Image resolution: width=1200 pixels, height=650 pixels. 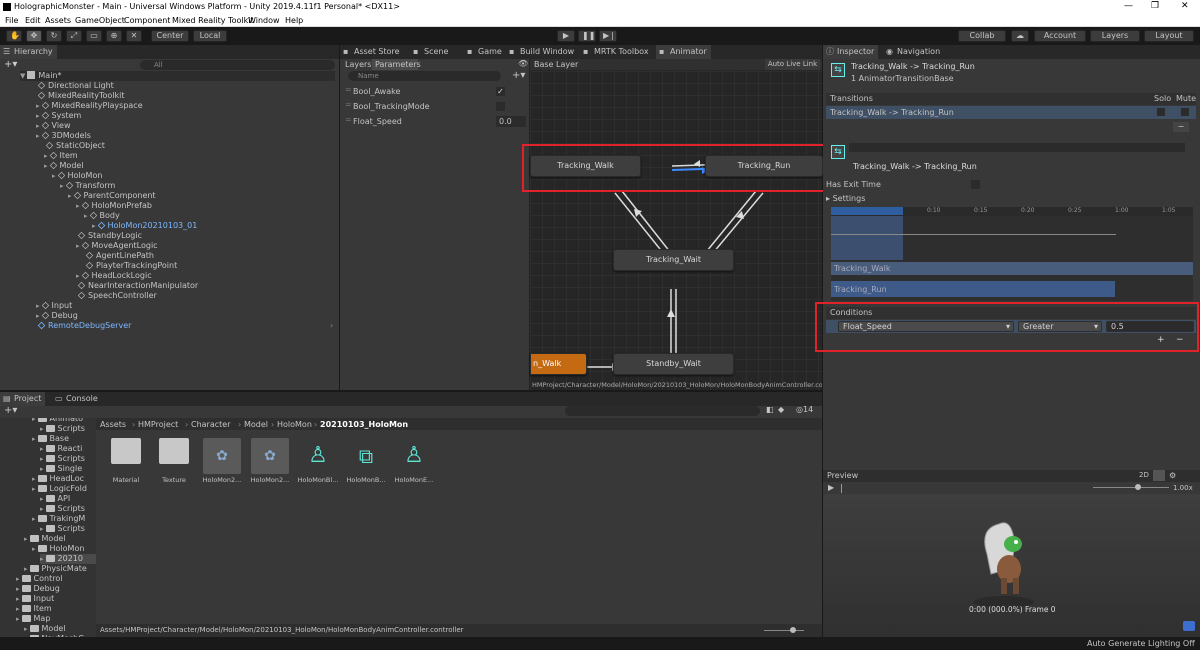 What do you see at coordinates (137, 286) in the screenshot?
I see `hierarchy-item: NearInteractionManipulator` at bounding box center [137, 286].